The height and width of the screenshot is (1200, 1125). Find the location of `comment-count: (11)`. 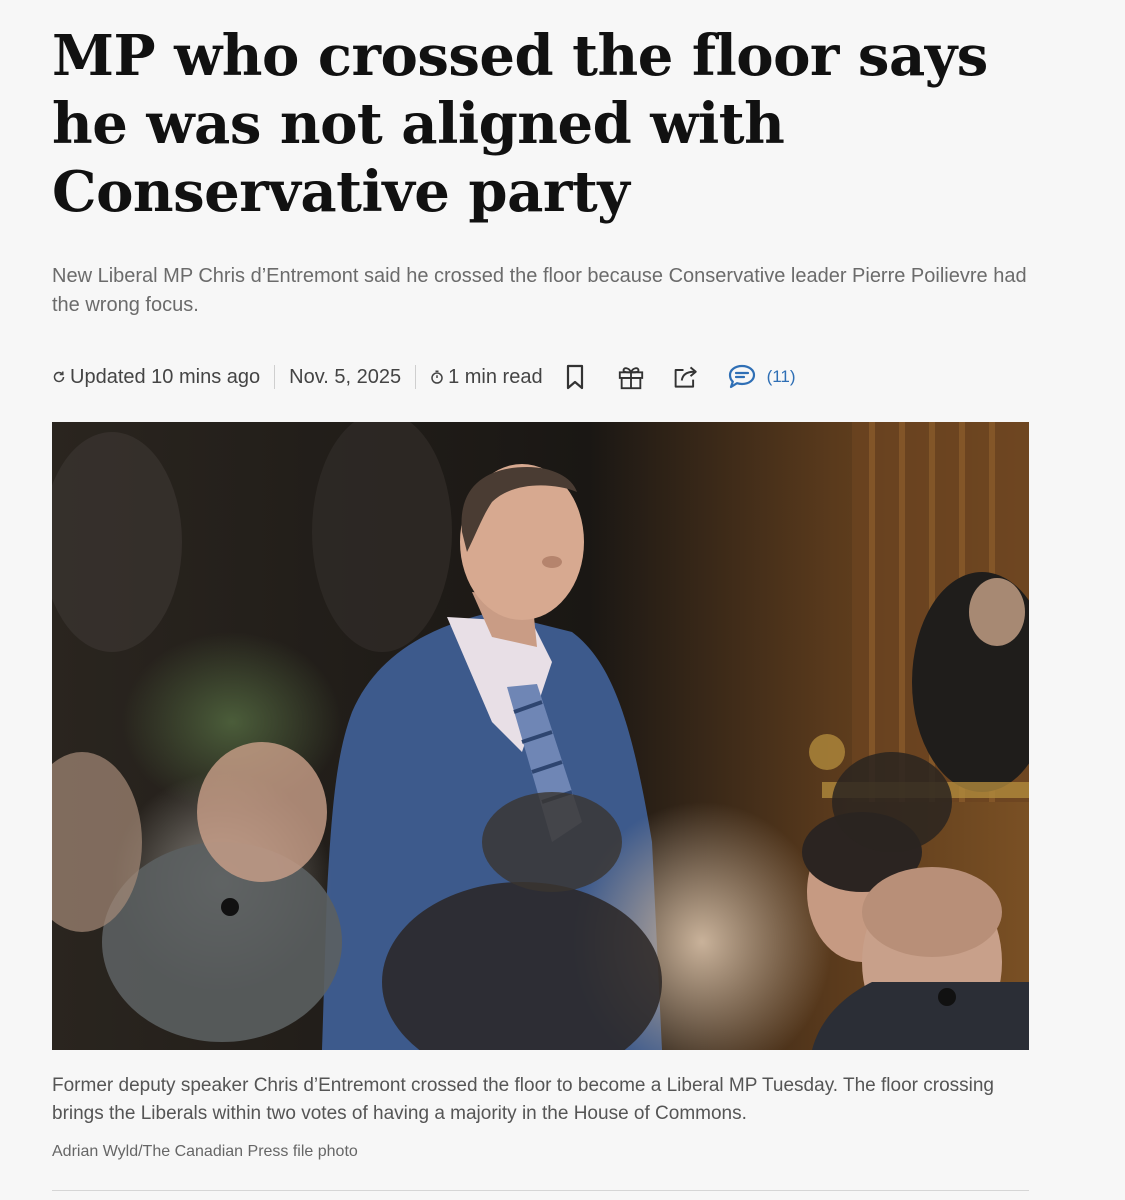

comment-count: (11) is located at coordinates (781, 376).